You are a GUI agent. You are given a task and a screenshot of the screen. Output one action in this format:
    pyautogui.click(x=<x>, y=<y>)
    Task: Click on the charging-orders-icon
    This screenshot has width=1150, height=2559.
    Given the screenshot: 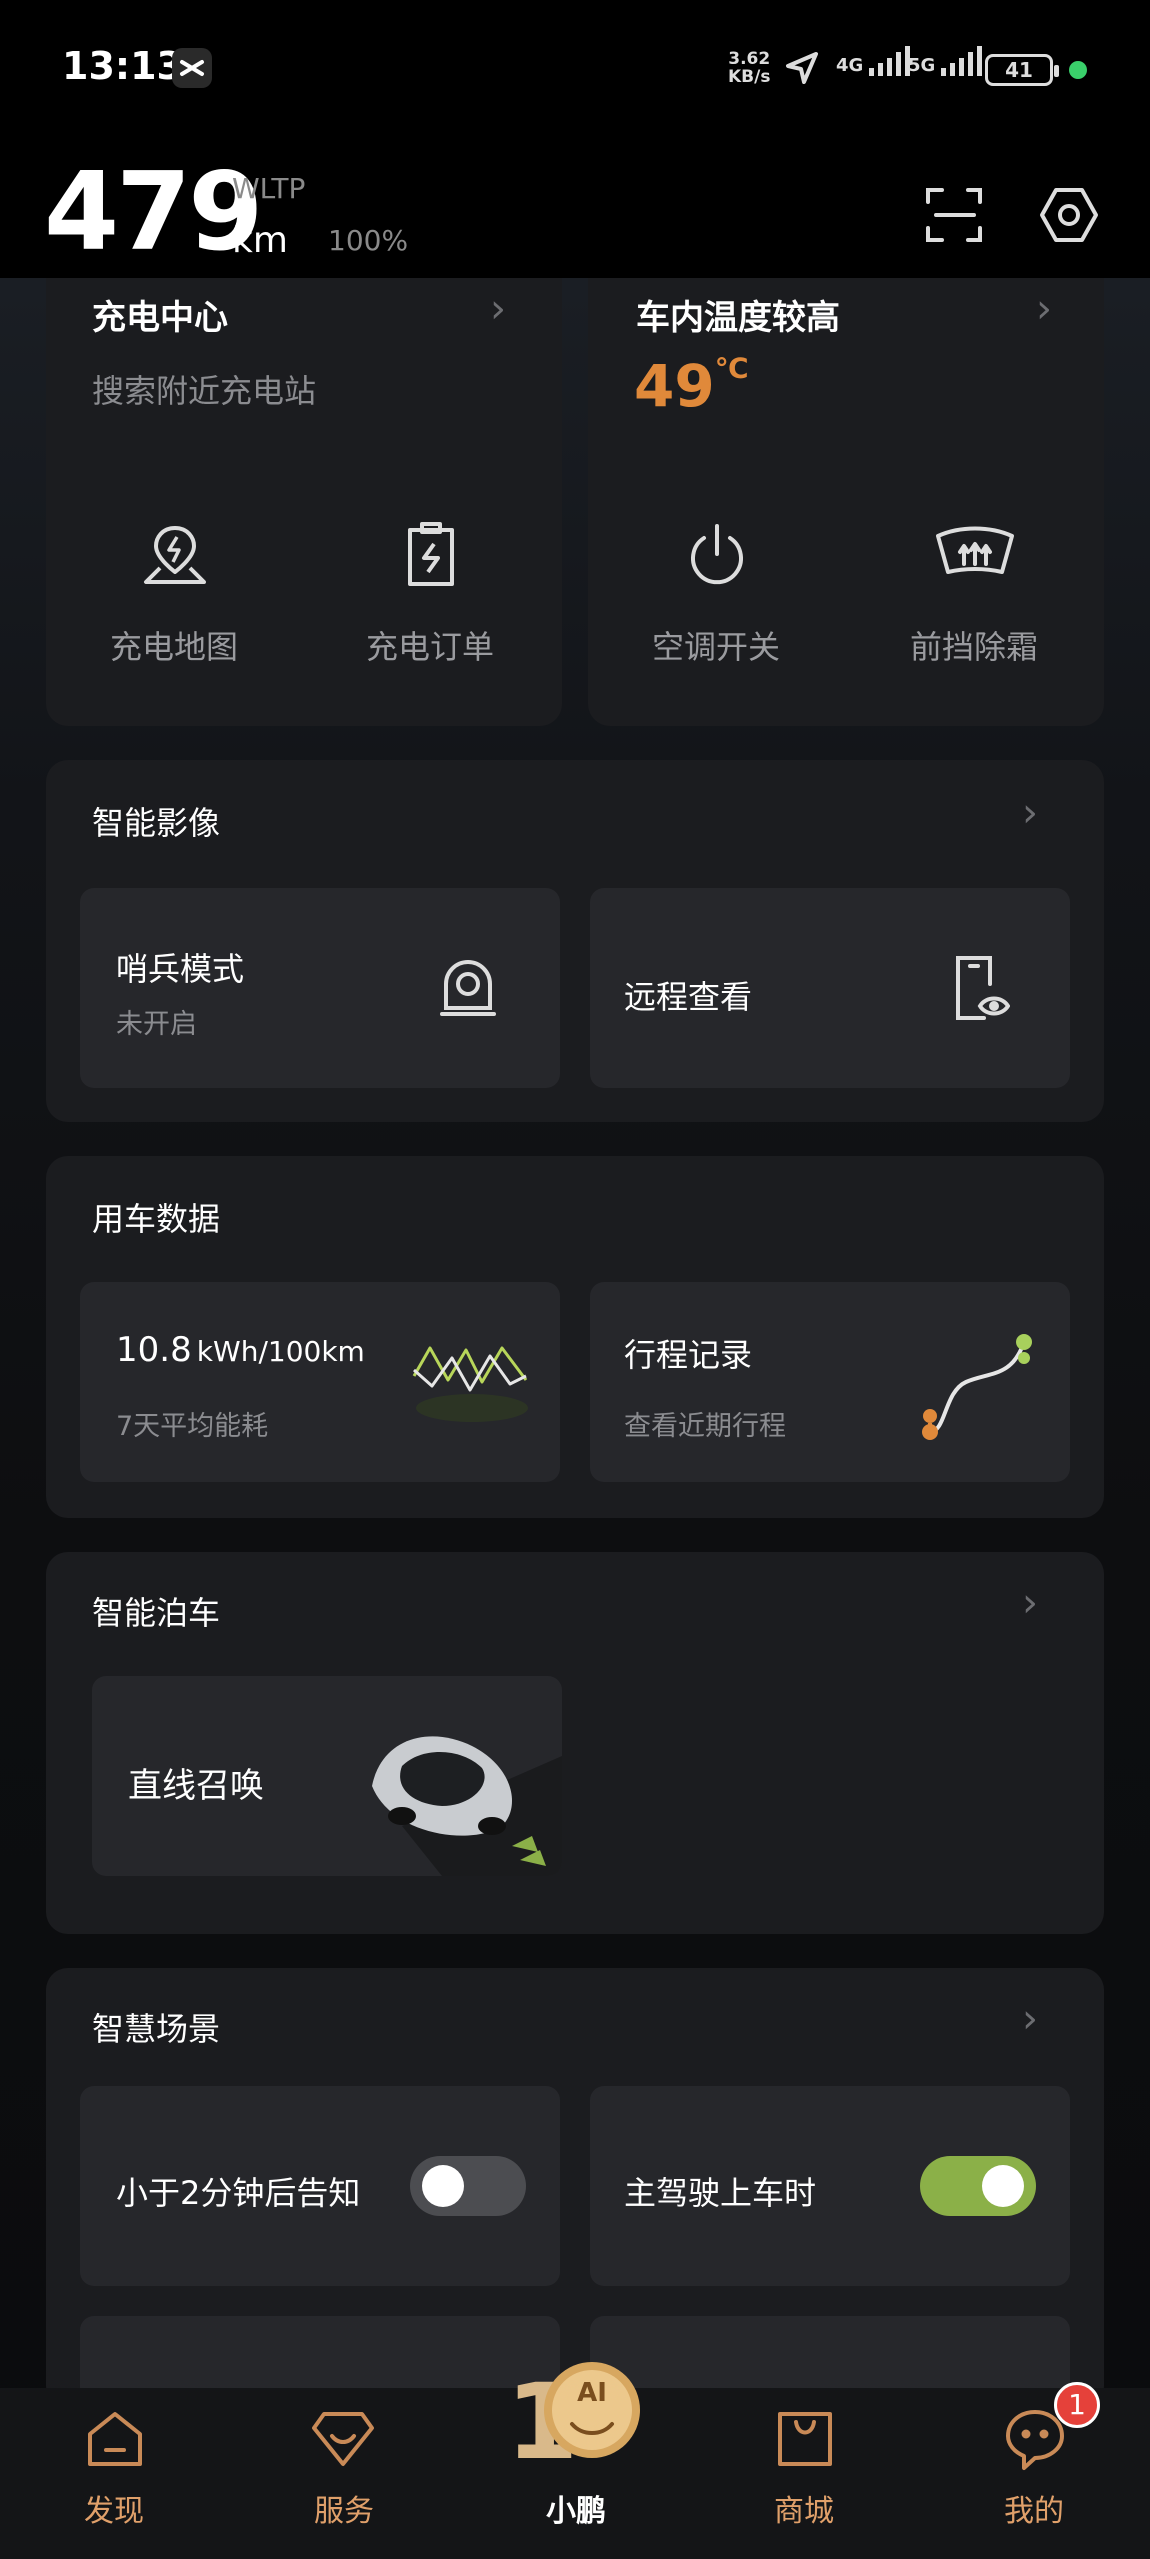 What is the action you would take?
    pyautogui.click(x=431, y=557)
    